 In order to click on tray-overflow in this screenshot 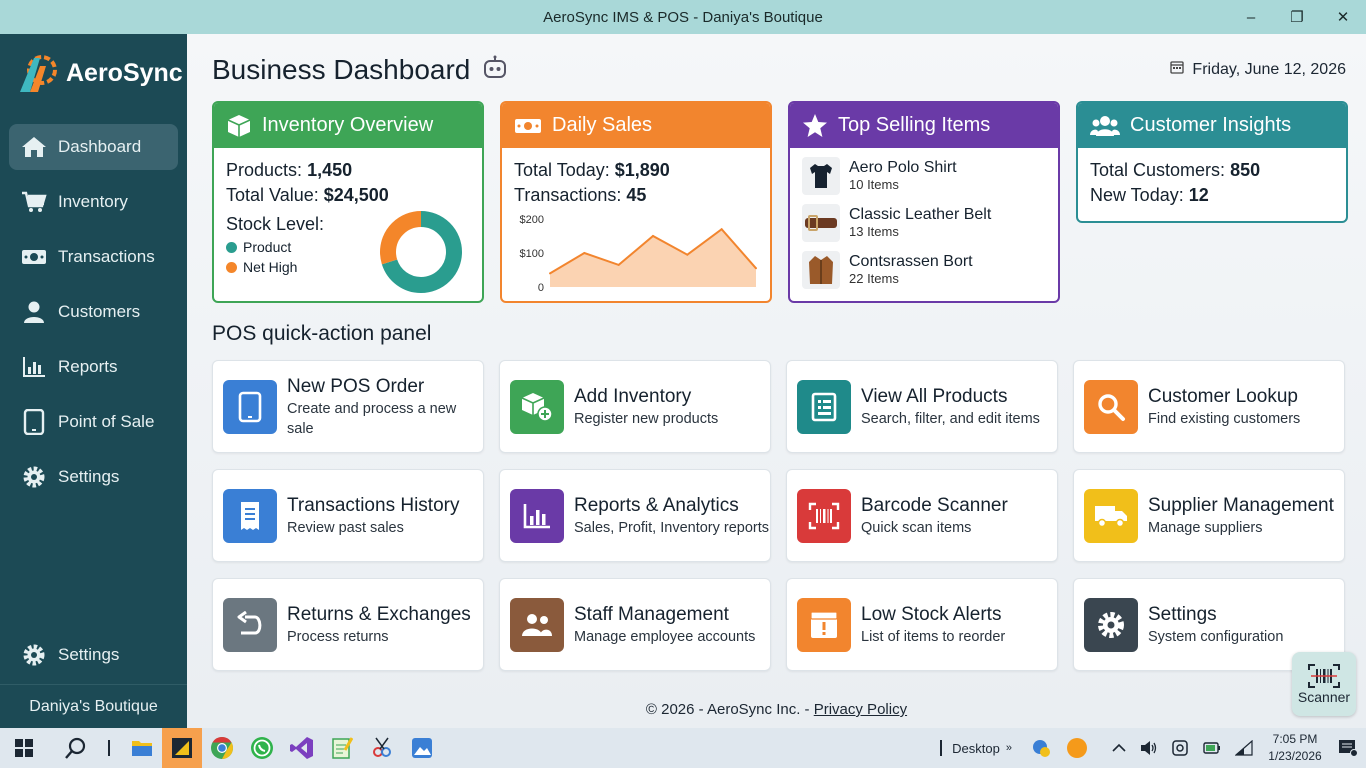, I will do `click(1119, 748)`.